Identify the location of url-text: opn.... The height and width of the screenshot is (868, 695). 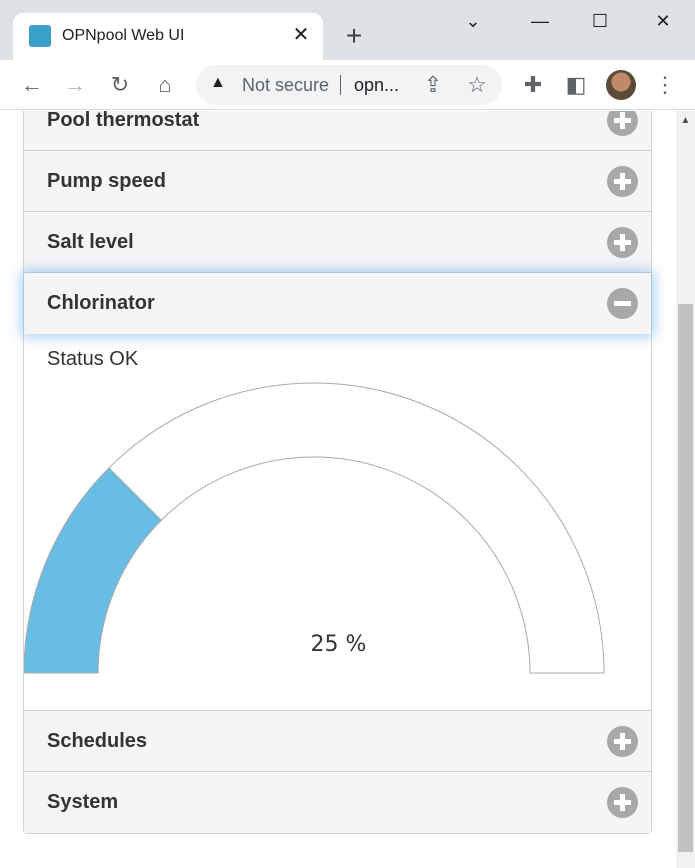
(377, 85).